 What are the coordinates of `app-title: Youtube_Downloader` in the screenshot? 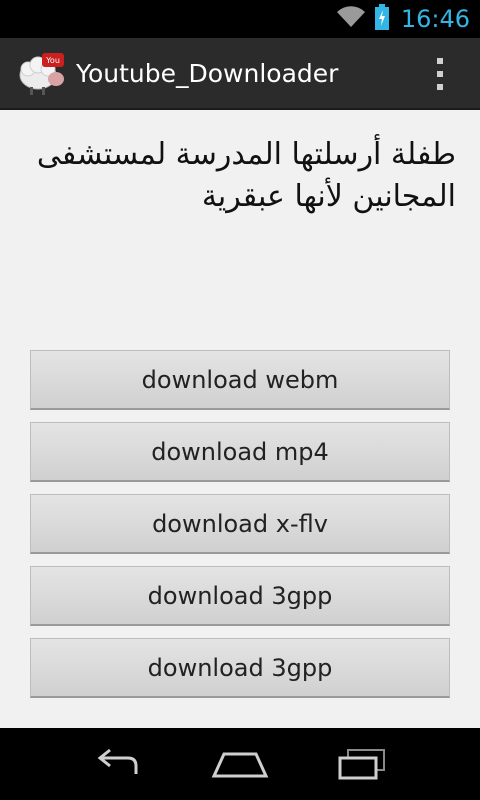 It's located at (207, 73).